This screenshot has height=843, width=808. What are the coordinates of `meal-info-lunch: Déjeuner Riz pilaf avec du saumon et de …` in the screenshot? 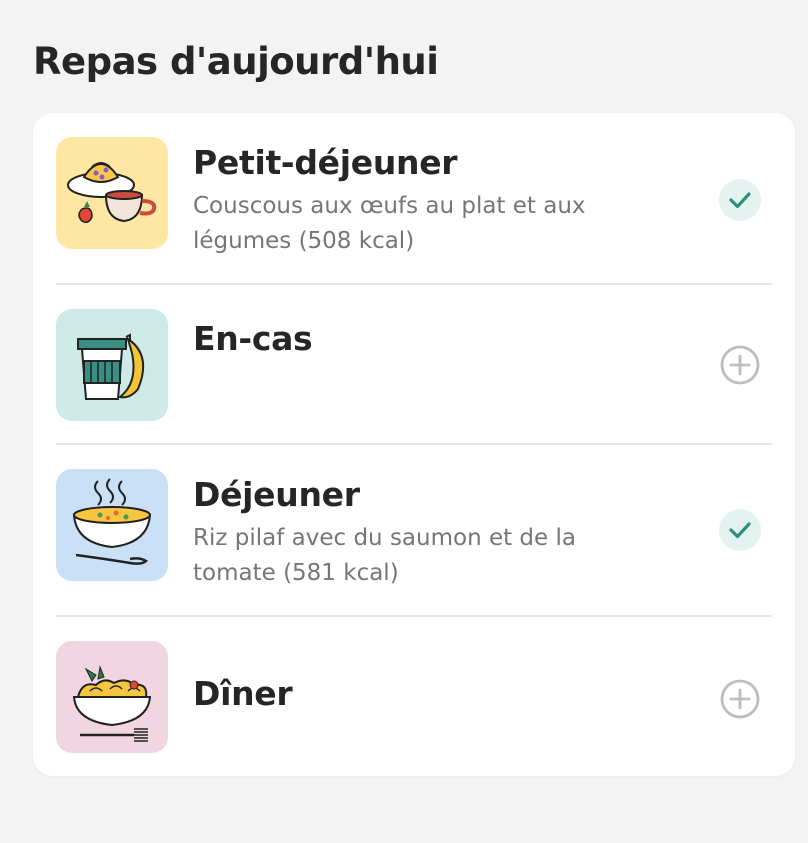 It's located at (428, 533).